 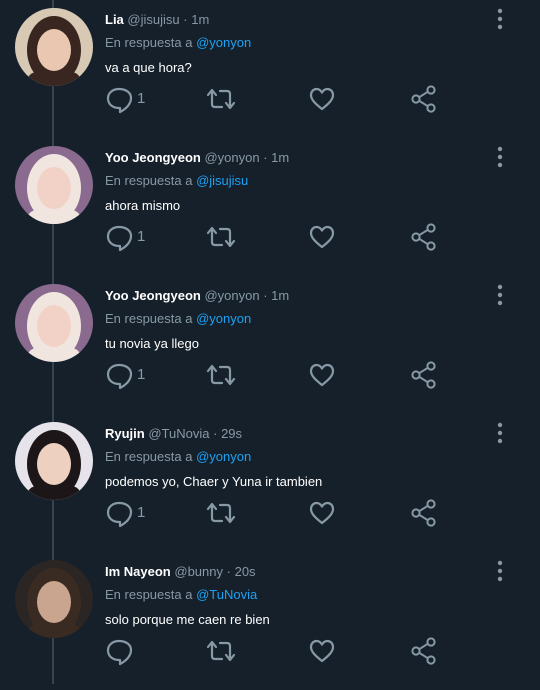 I want to click on tweet-header: Im Nayeon @bunny · 20s, so click(x=180, y=571).